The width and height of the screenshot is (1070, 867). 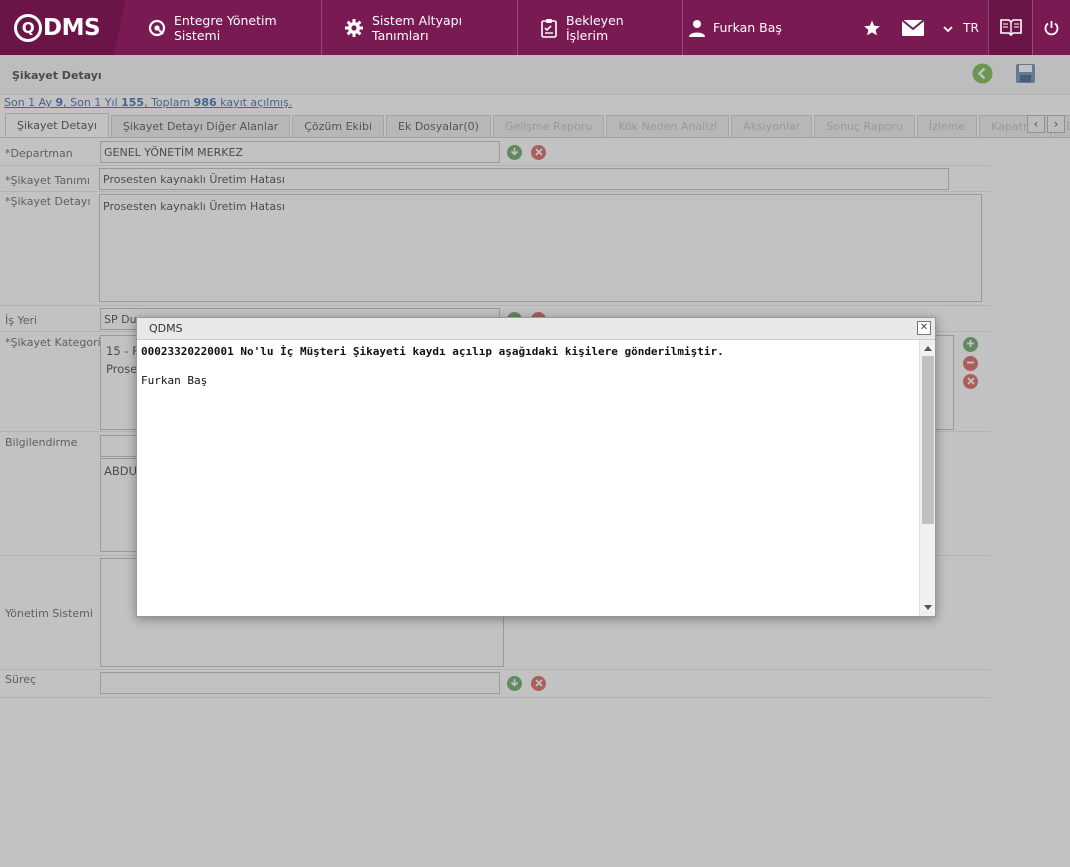 I want to click on dialog-title: QDMS, so click(x=166, y=328).